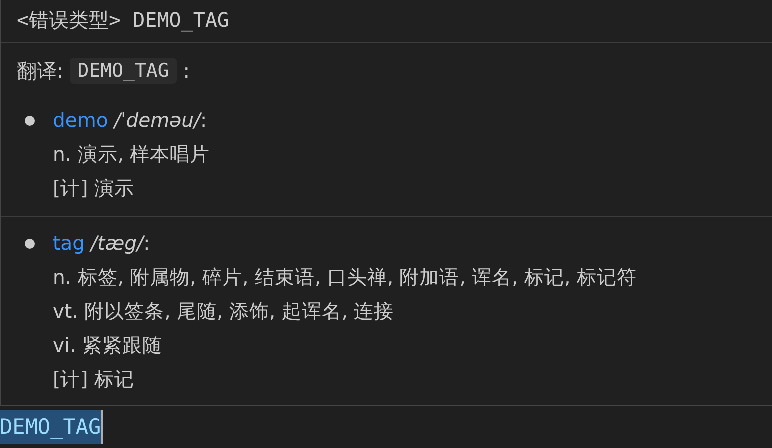 The height and width of the screenshot is (448, 772). Describe the element at coordinates (94, 380) in the screenshot. I see `definition-line: [计] 标记` at that location.